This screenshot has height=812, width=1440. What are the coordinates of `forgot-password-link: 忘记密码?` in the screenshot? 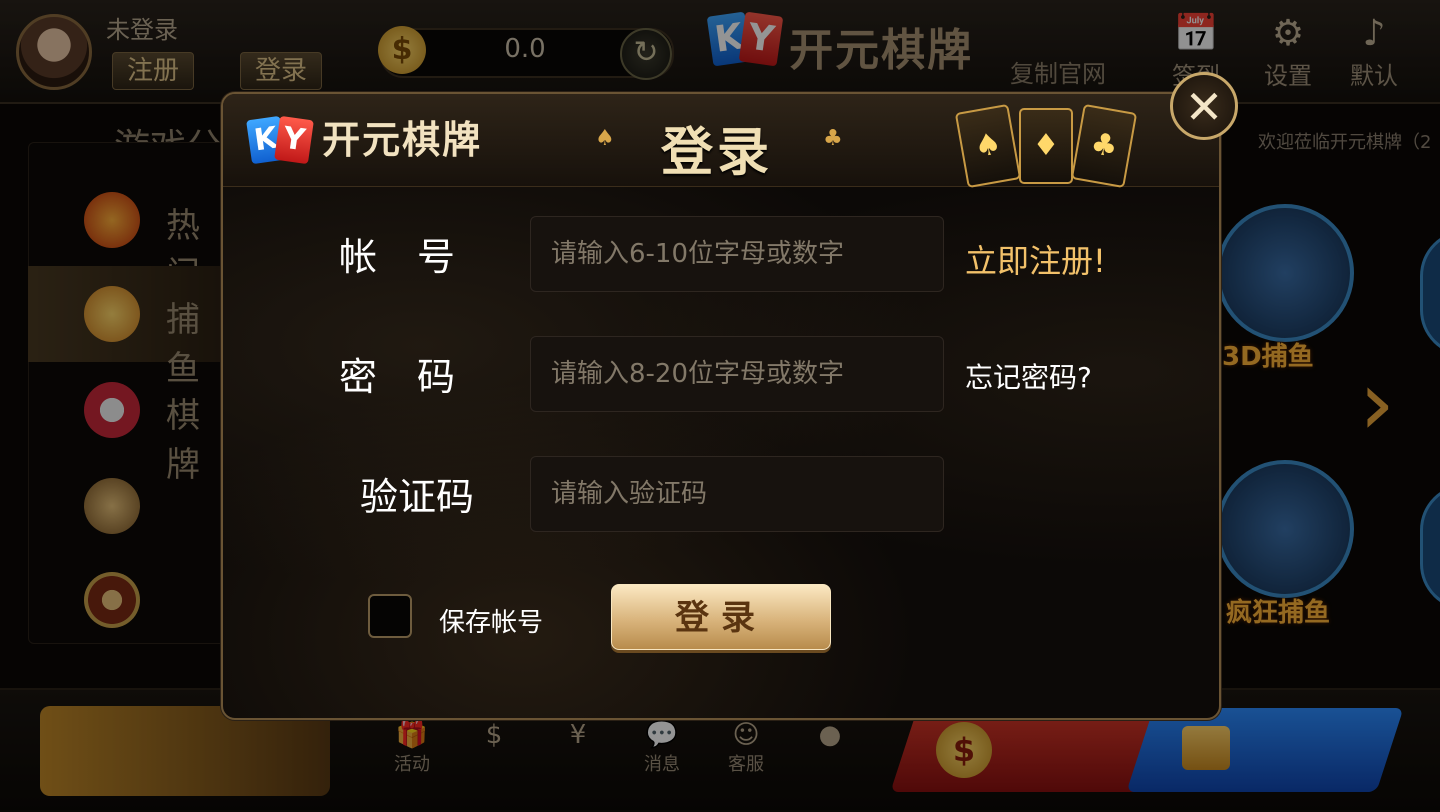 It's located at (1028, 376).